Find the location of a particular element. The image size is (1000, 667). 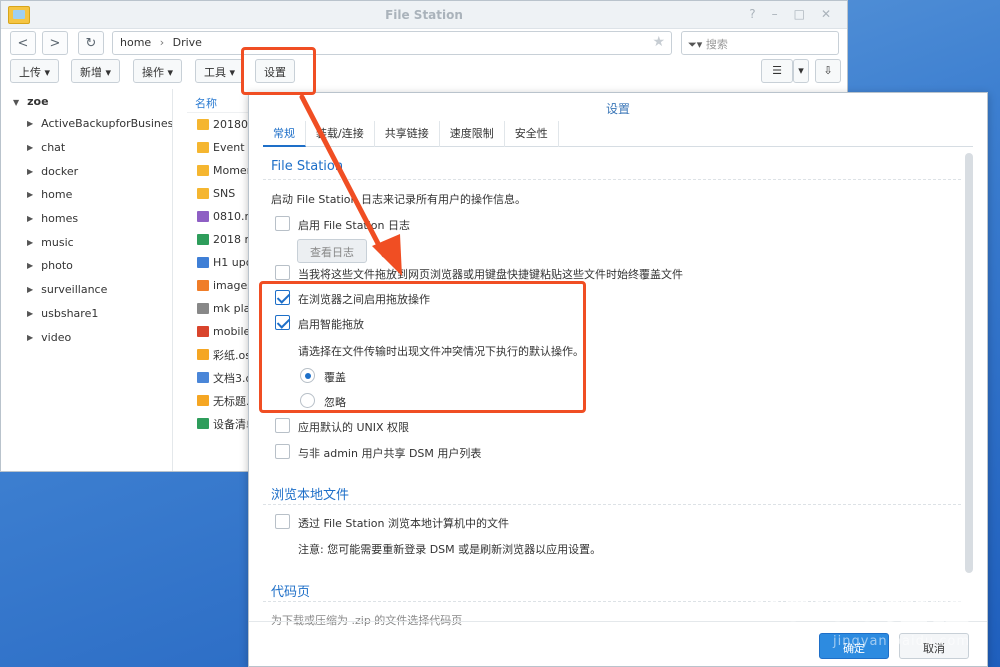

watermark-url: jingyan.baidu.com is located at coordinates (901, 641).